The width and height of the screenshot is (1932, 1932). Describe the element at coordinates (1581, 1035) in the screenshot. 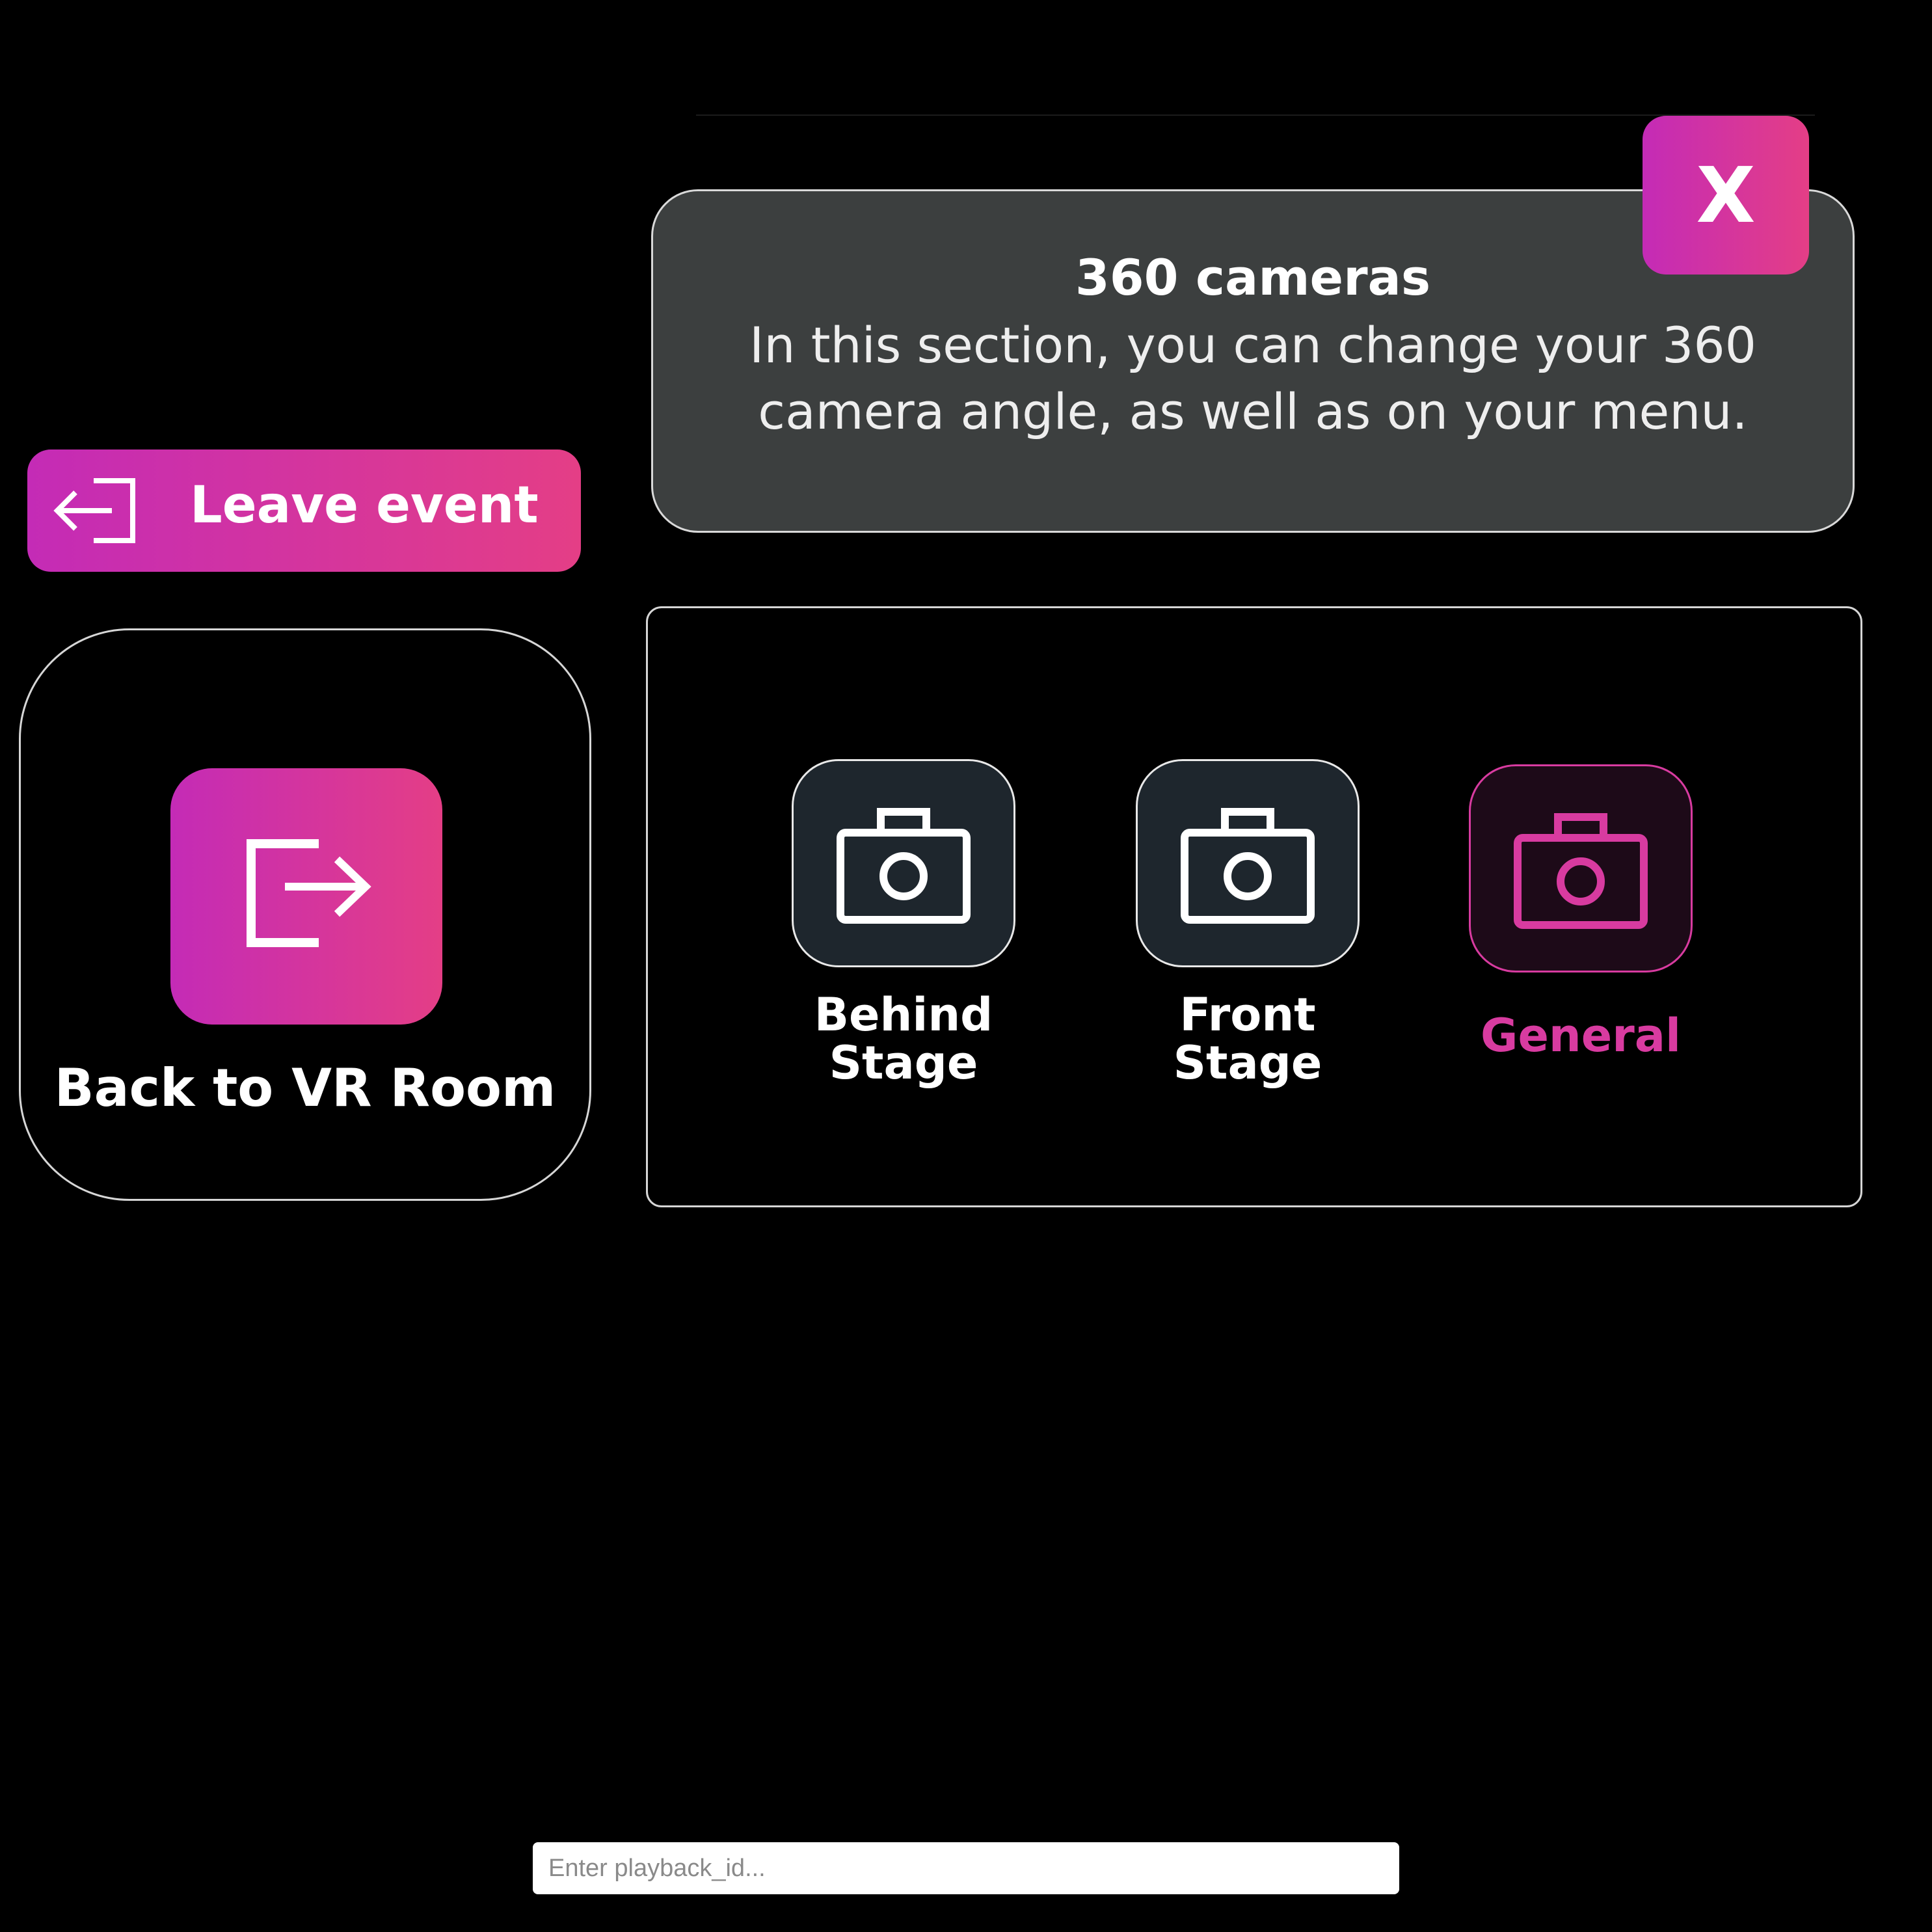

I see `camera-label-active: General` at that location.